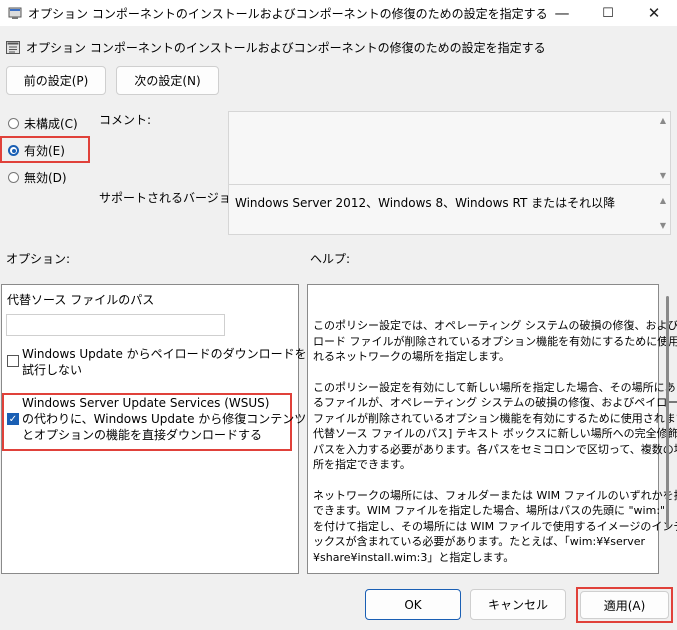 This screenshot has height=630, width=677. I want to click on help-line: ックスが含まれている必要があります。たとえば、「wim:¥¥server, so click(479, 541).